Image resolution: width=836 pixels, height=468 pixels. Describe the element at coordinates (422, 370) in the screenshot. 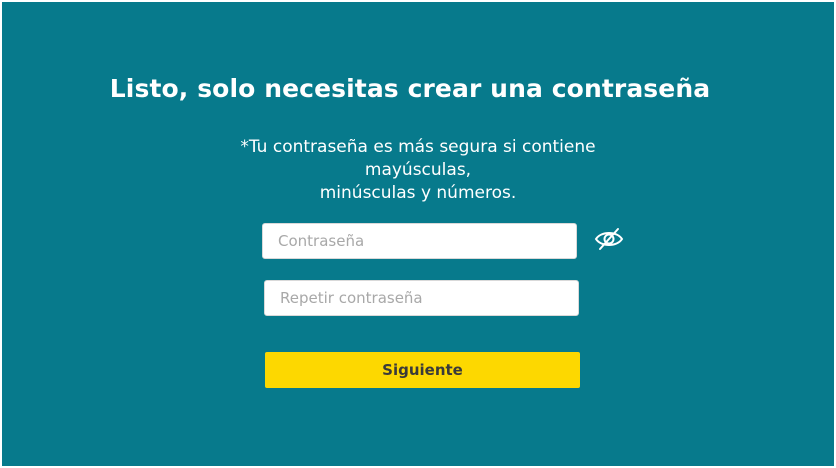

I see `next-button: Siguiente` at that location.